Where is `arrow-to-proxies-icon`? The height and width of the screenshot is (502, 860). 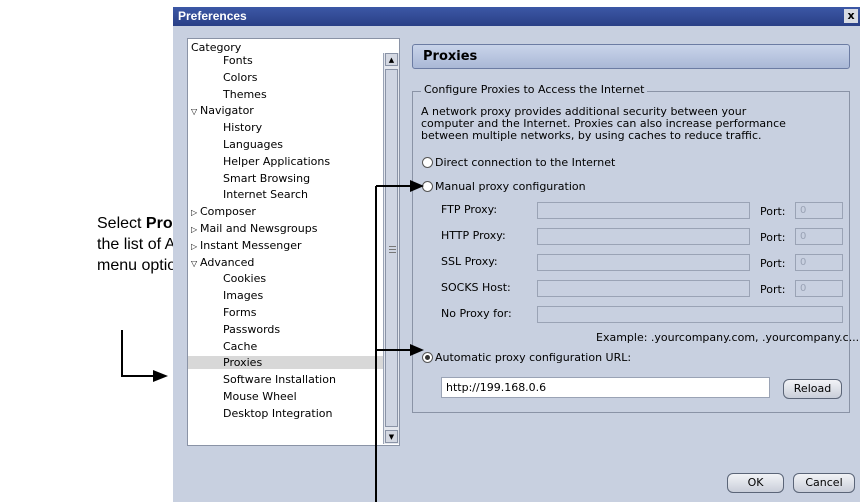
arrow-to-proxies-icon is located at coordinates (160, 376).